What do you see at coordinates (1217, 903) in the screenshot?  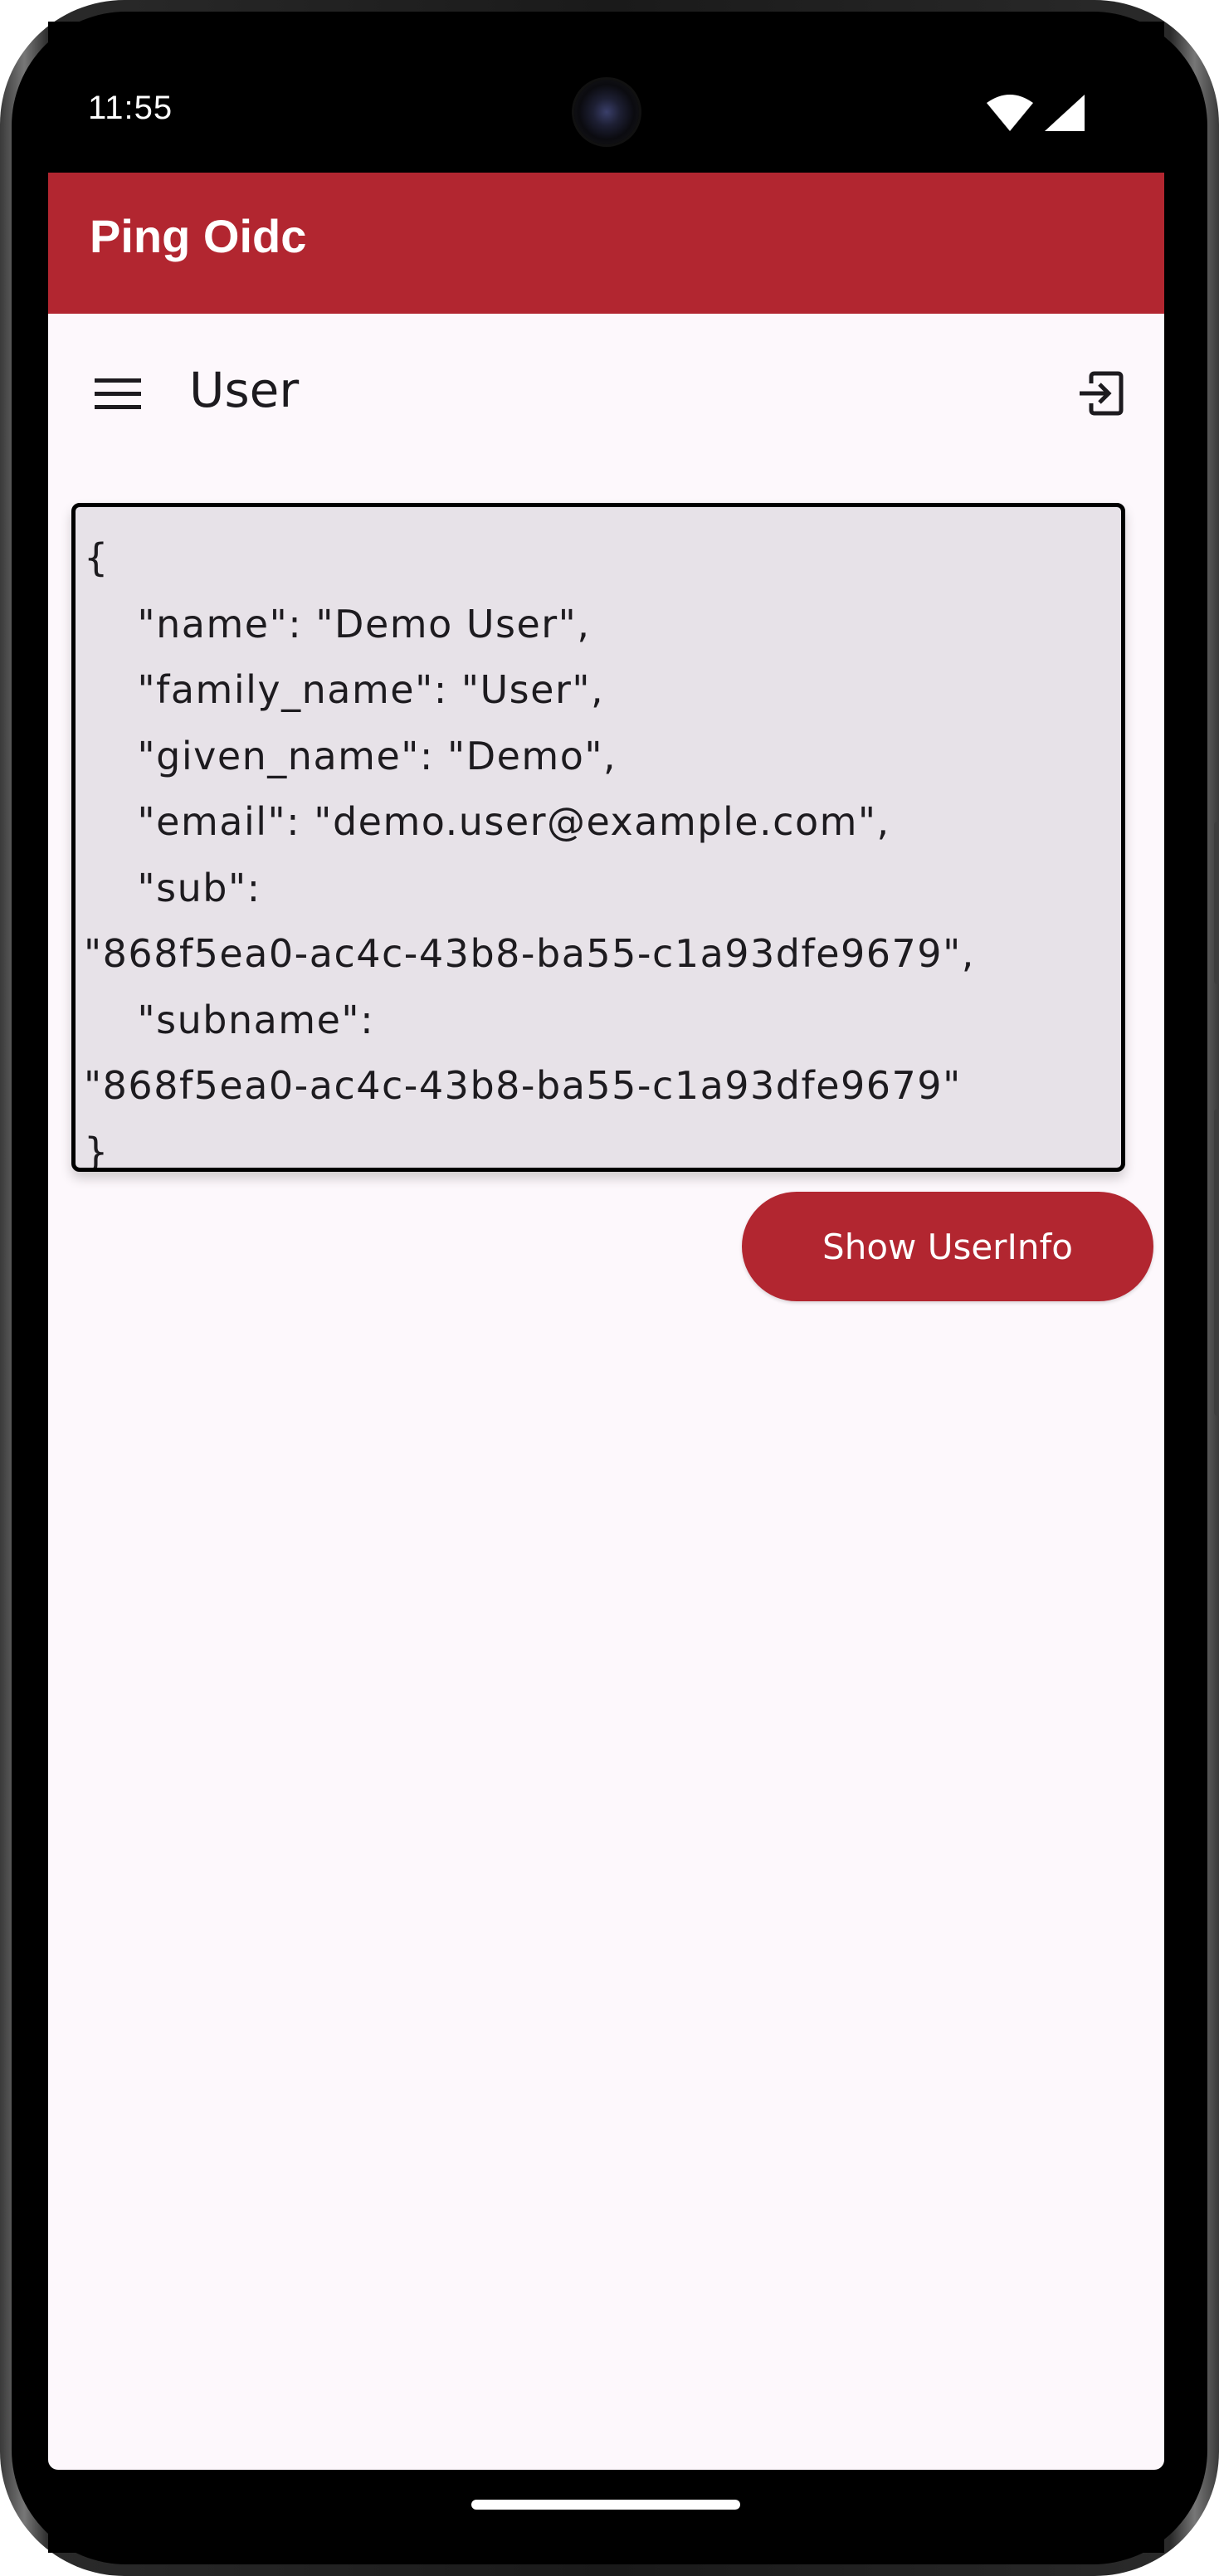 I see `power-button` at bounding box center [1217, 903].